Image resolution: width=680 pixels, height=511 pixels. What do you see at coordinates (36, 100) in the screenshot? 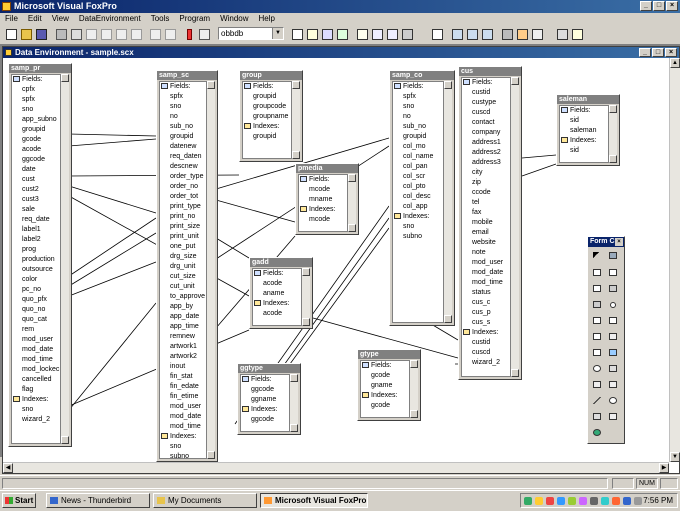
I see `field-item: spfx` at bounding box center [36, 100].